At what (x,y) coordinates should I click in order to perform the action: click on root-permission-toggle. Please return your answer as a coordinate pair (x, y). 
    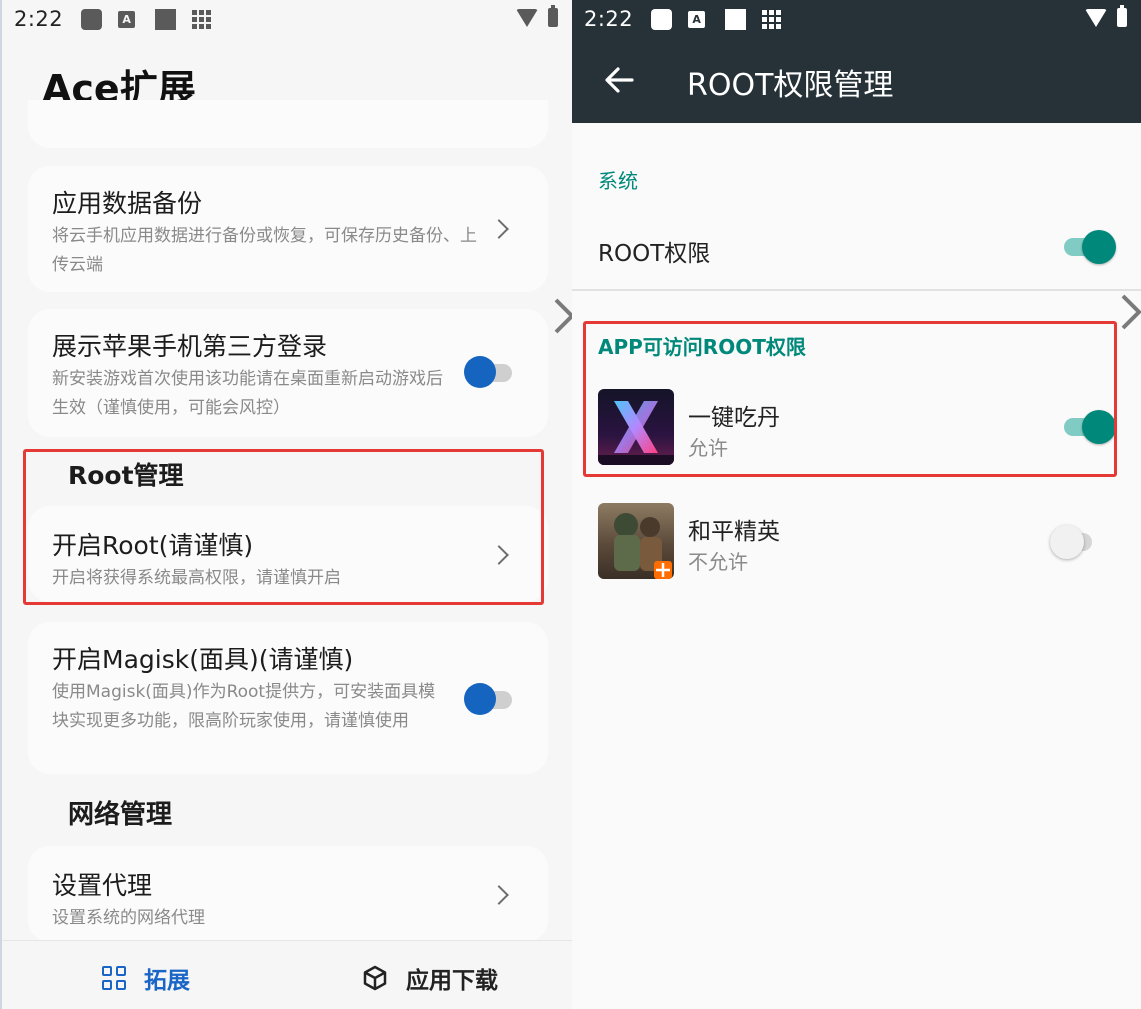
    Looking at the image, I should click on (1090, 247).